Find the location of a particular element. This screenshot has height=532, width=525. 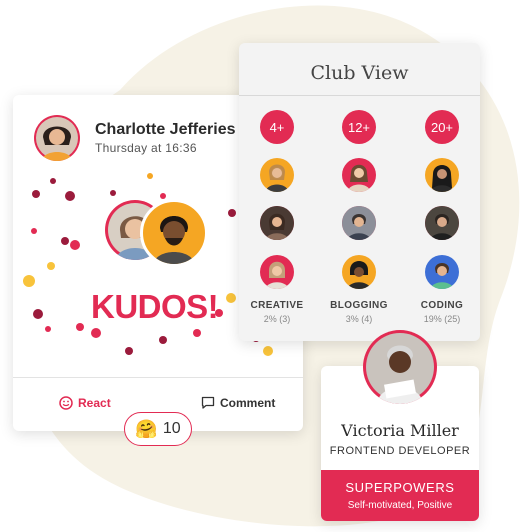

coding-club-stat: 19% (25) is located at coordinates (442, 319).